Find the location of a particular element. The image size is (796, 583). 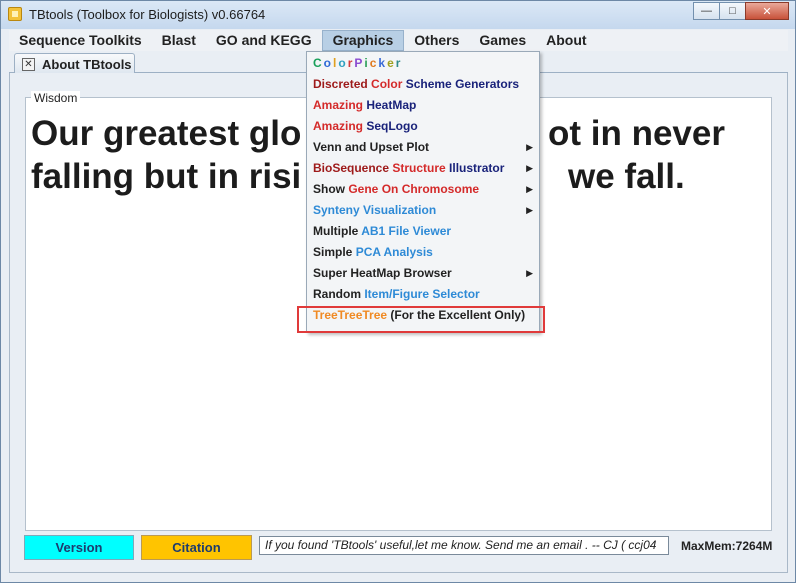

menu-others: Others is located at coordinates (436, 40).